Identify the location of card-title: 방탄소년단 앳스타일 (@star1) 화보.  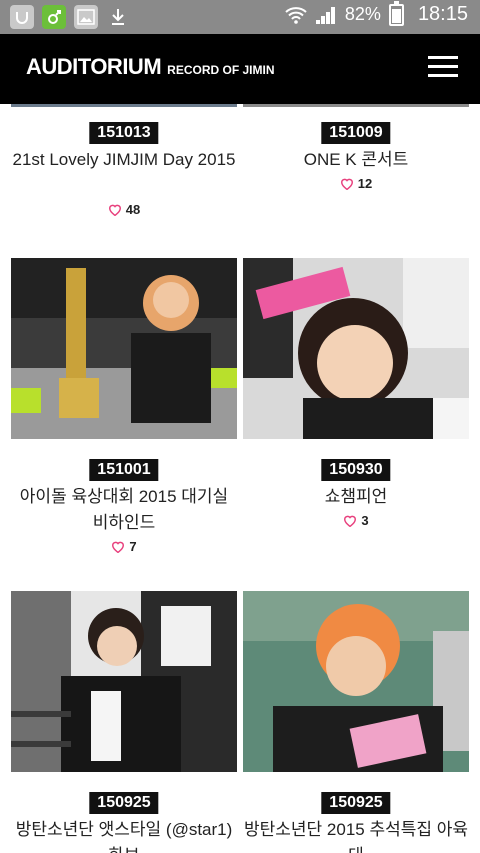
(124, 835).